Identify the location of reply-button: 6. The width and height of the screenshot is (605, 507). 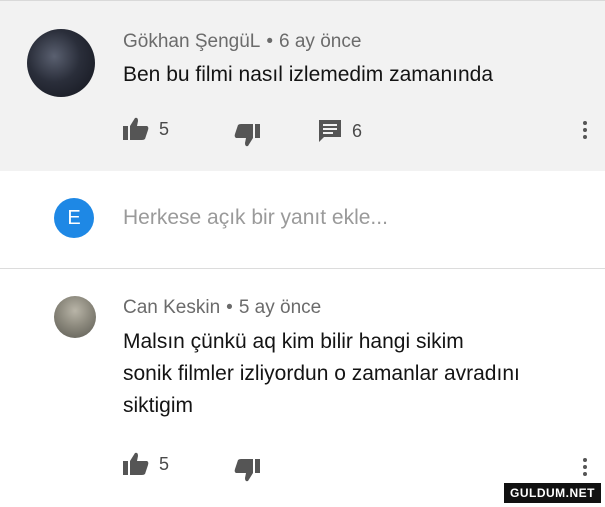
(340, 131).